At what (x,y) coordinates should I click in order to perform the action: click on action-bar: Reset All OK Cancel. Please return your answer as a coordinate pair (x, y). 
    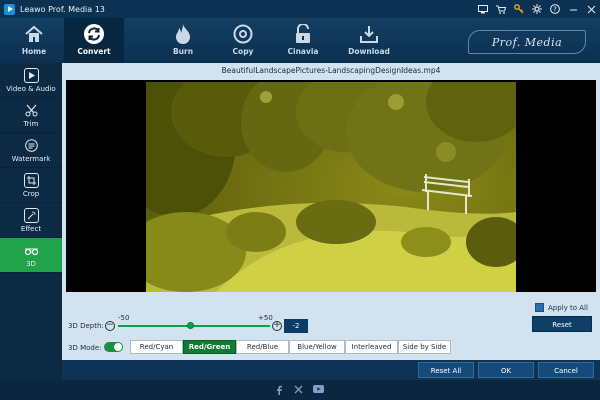
    Looking at the image, I should click on (331, 370).